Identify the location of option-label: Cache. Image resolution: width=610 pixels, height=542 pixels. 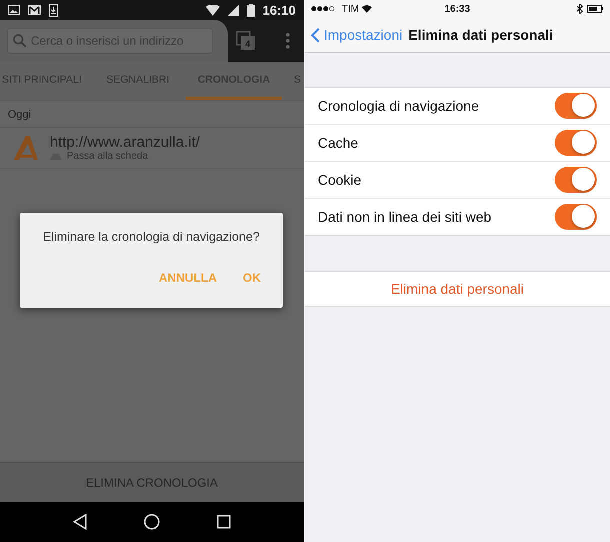
(338, 143).